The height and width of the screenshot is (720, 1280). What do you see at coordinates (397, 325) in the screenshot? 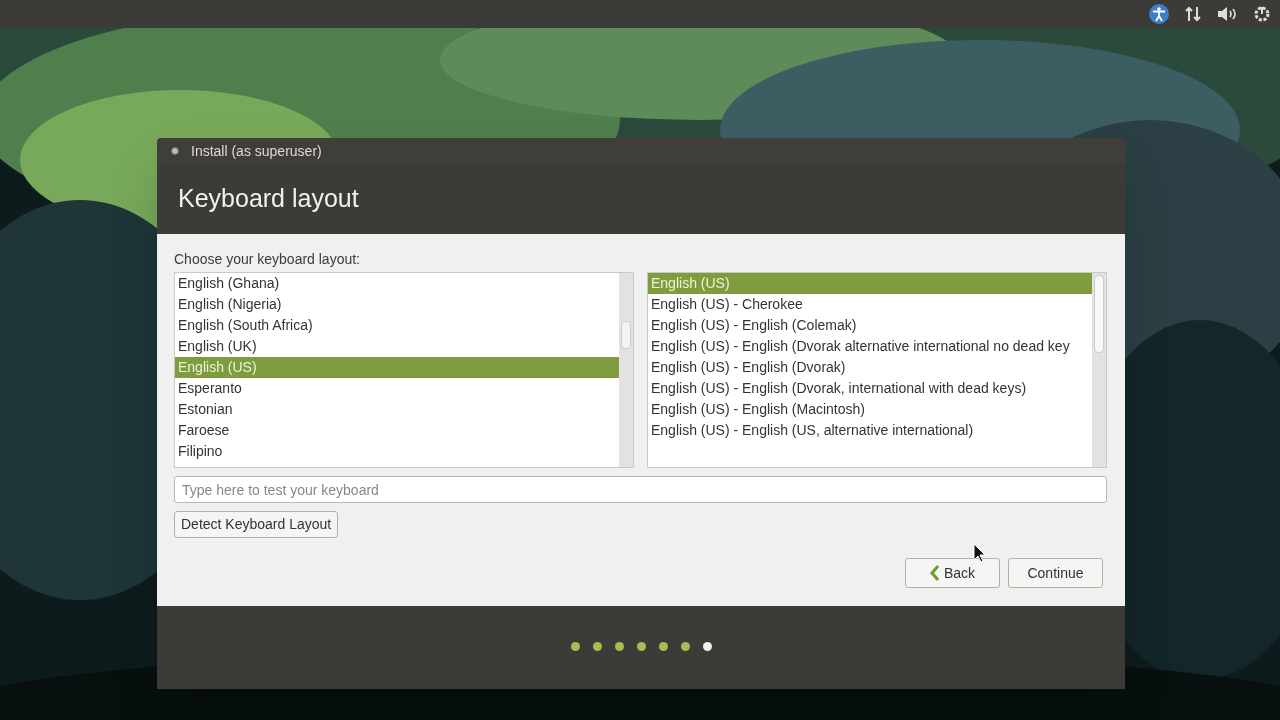
I see `list-item: English (South Africa)` at bounding box center [397, 325].